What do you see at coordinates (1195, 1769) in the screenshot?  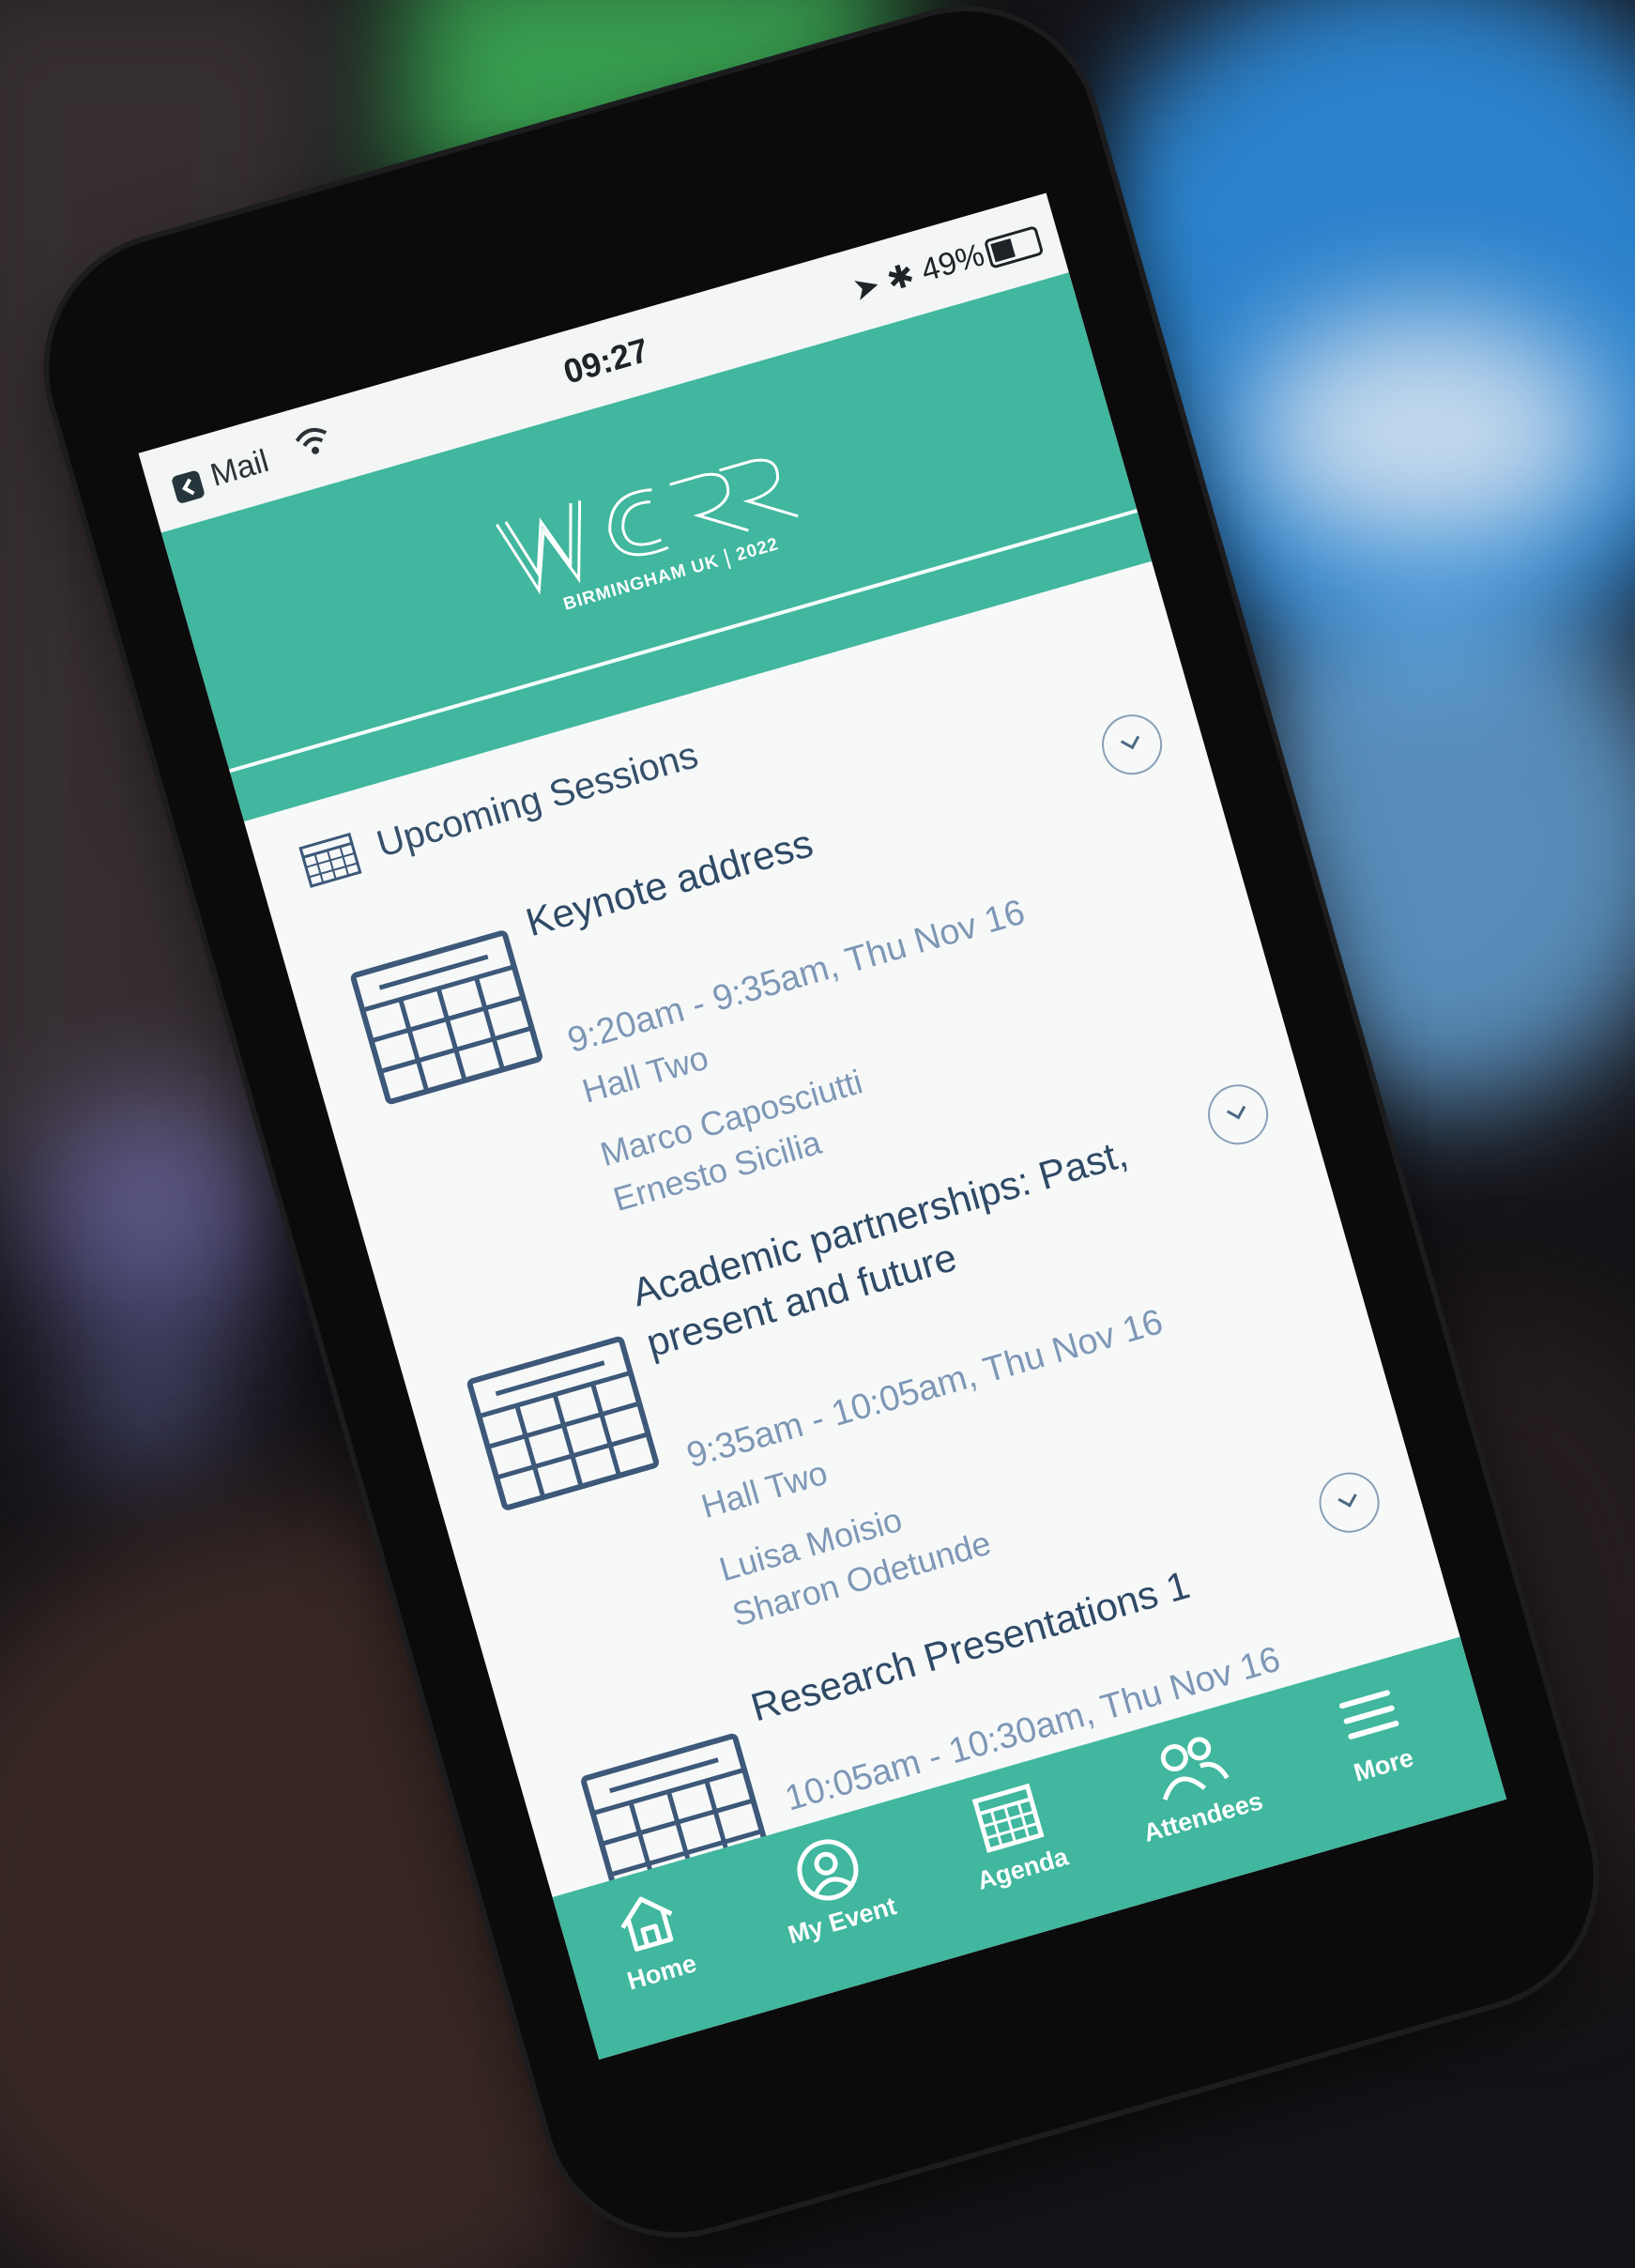 I see `people-icon` at bounding box center [1195, 1769].